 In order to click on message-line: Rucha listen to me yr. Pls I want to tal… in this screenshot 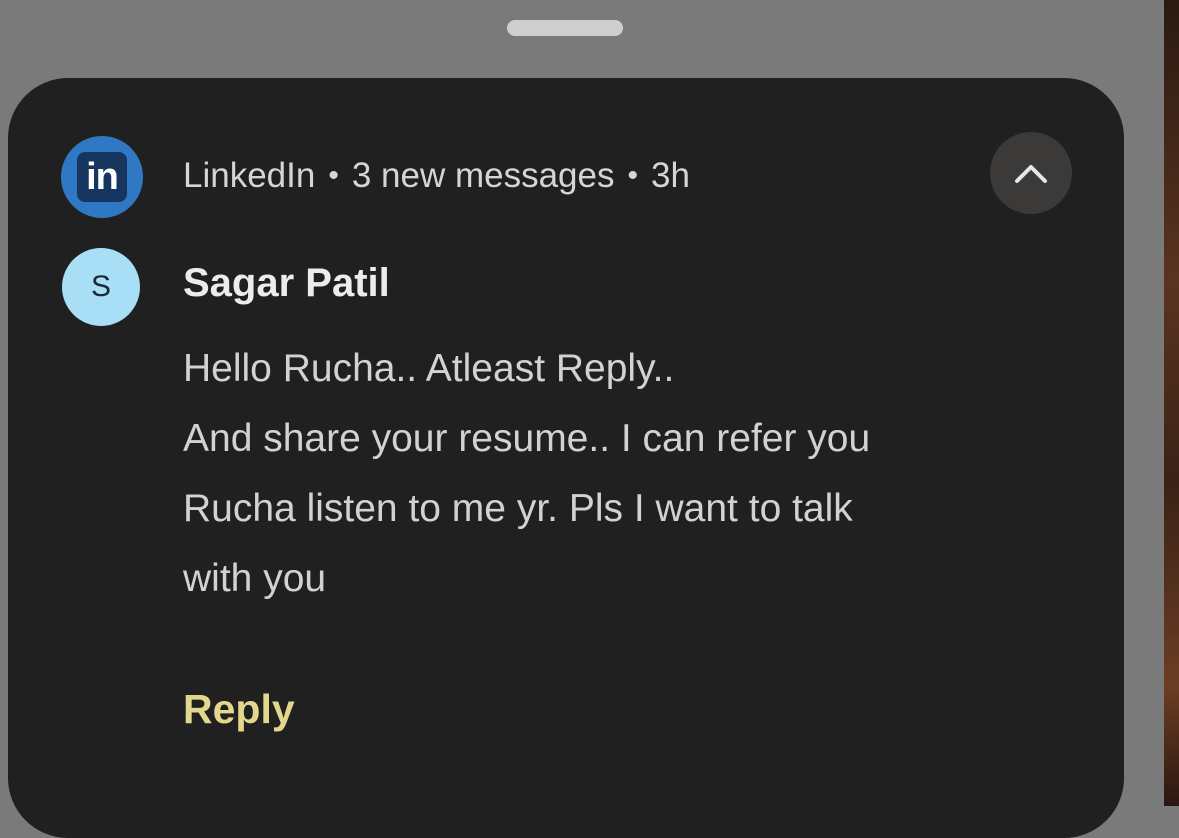, I will do `click(518, 508)`.